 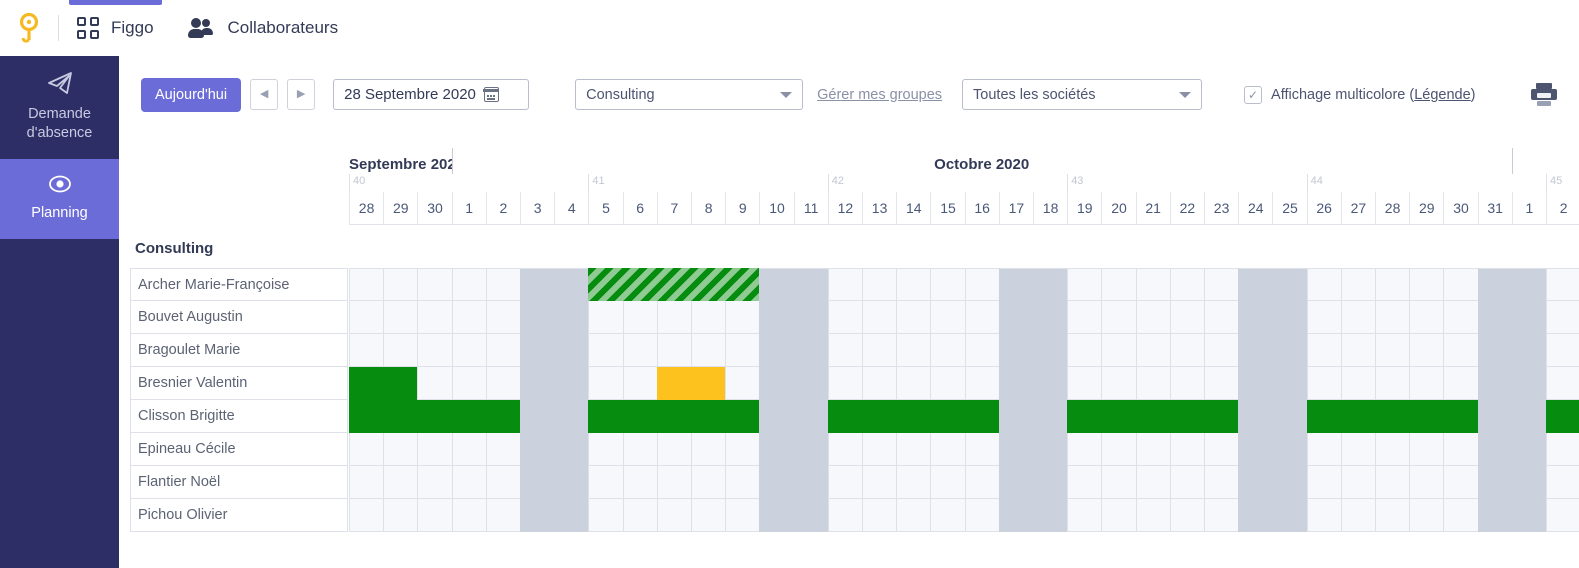 What do you see at coordinates (59, 107) in the screenshot?
I see `sidebar-item-demande-absence: Demande d'absence` at bounding box center [59, 107].